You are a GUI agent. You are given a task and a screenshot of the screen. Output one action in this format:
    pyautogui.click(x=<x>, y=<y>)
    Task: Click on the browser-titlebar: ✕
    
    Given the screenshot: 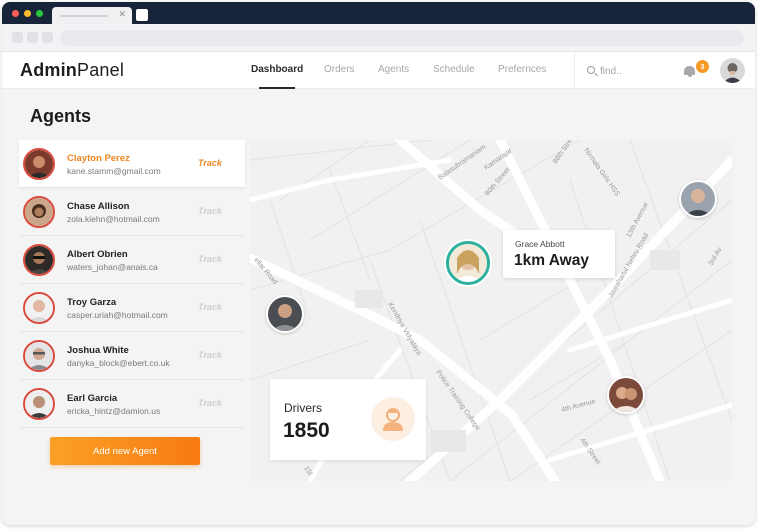 What is the action you would take?
    pyautogui.click(x=378, y=13)
    